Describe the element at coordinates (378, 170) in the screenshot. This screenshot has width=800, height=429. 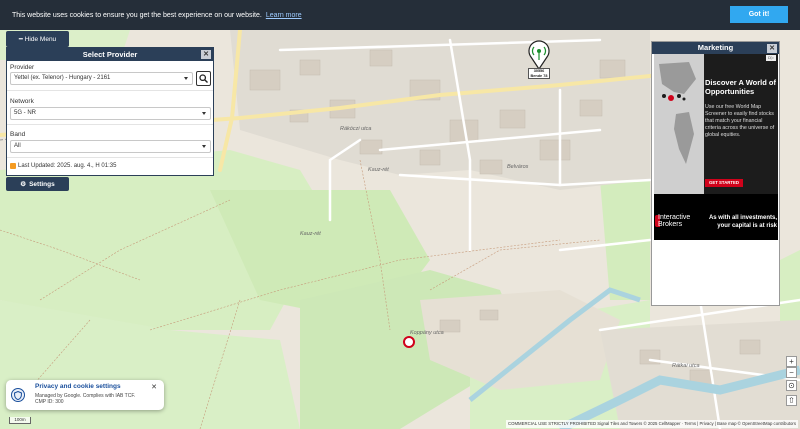
I see `map-label-kauz-ret-north: Kauz-rét` at that location.